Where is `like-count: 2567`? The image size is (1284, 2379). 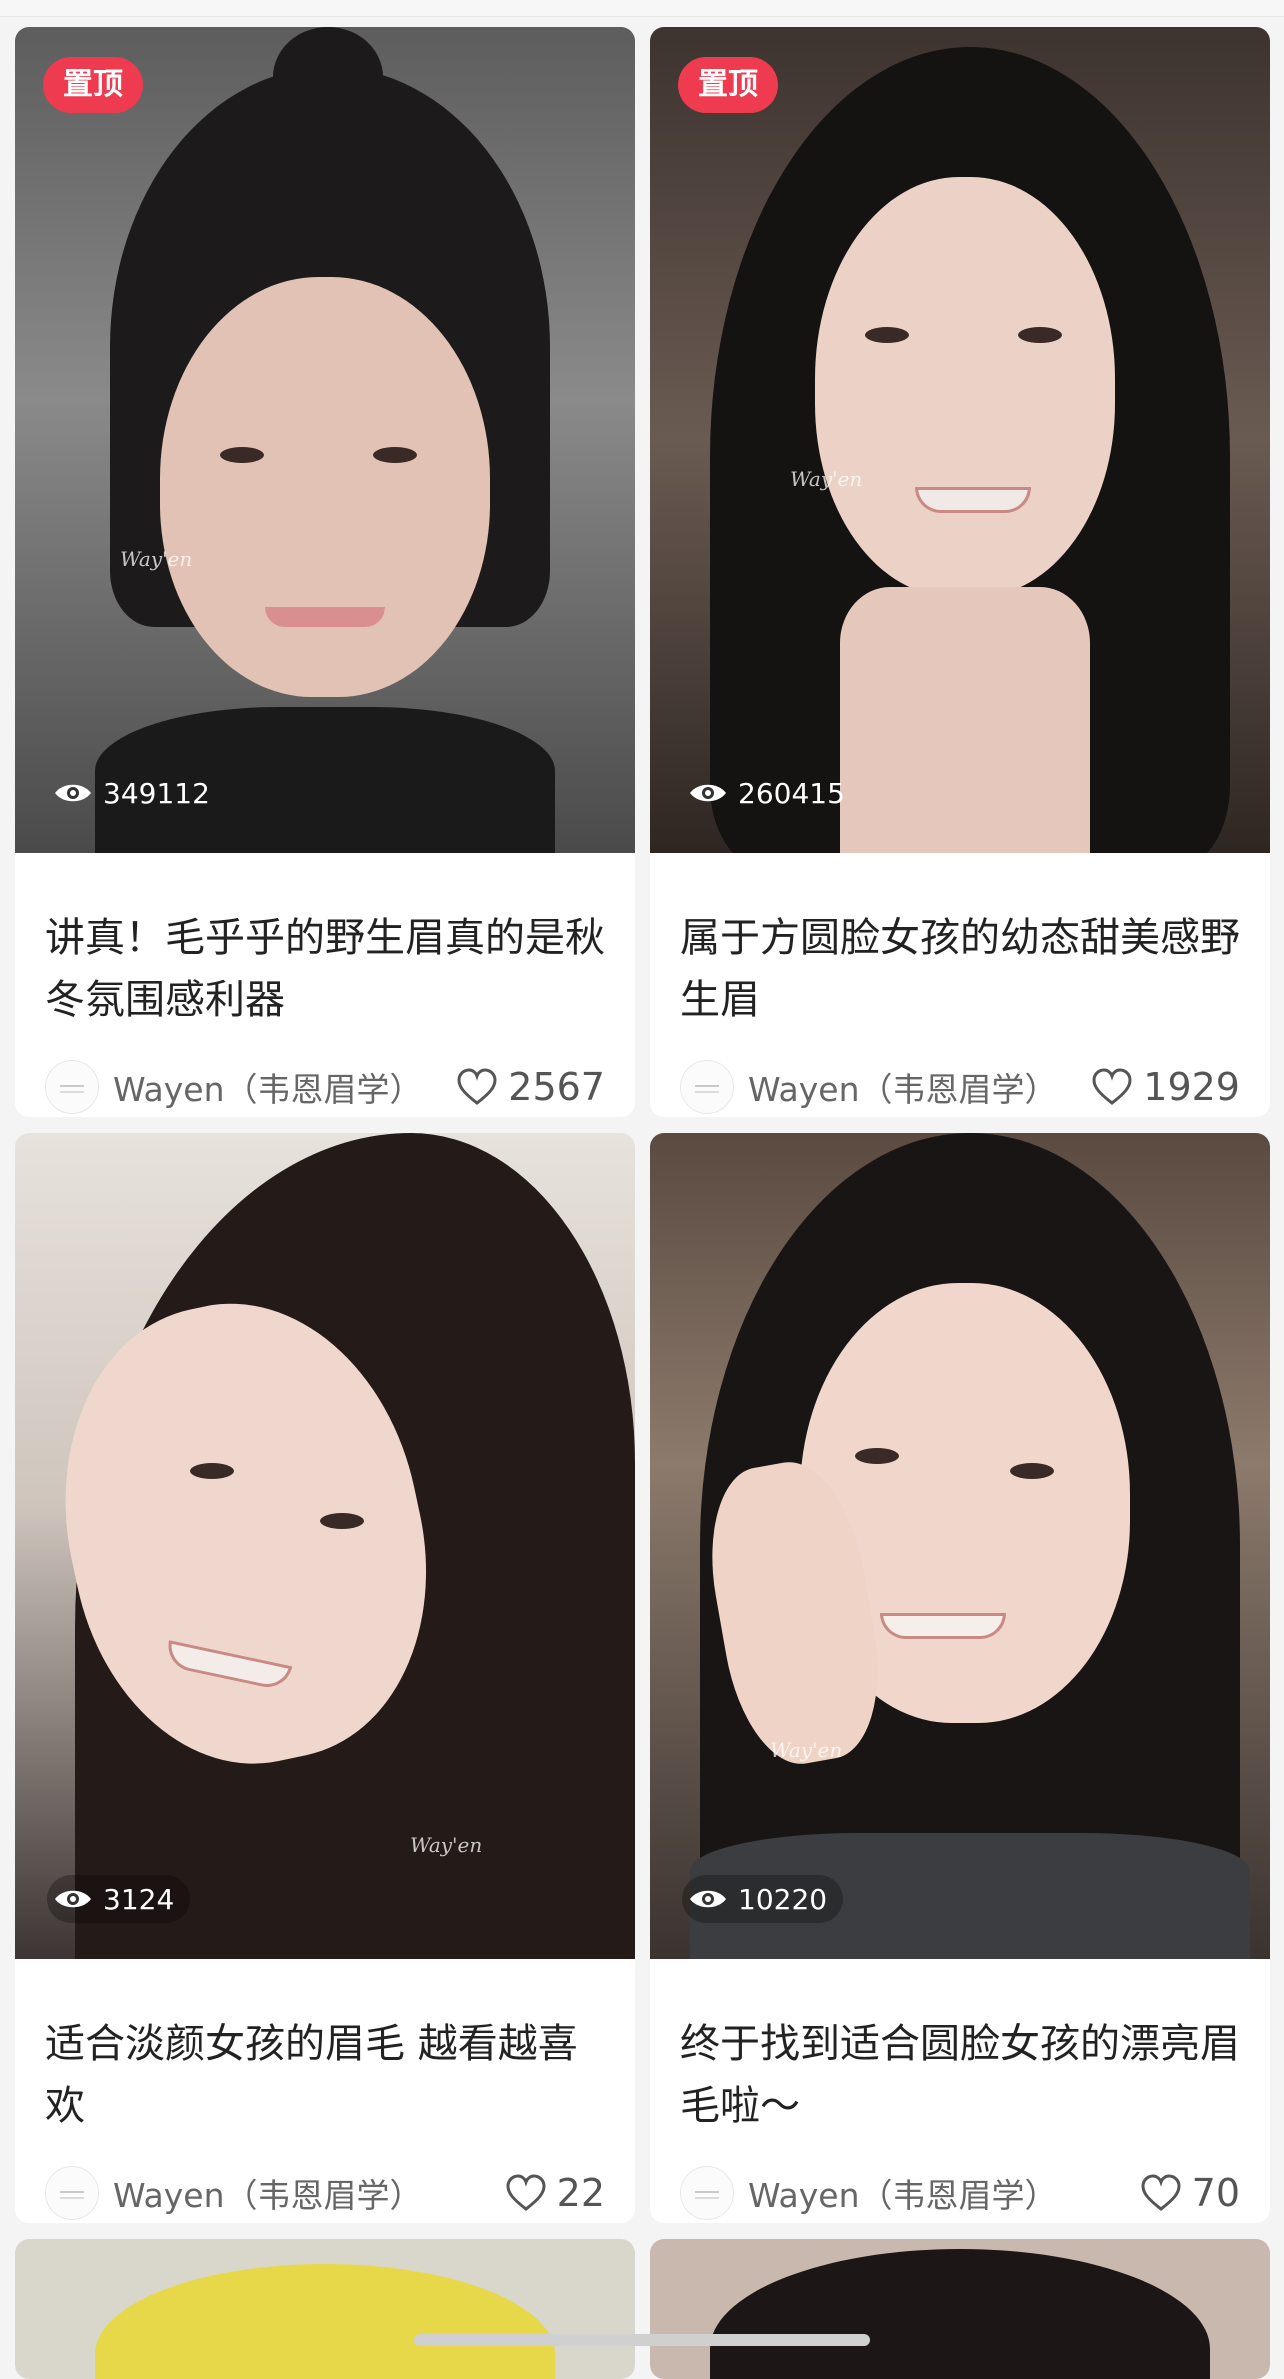
like-count: 2567 is located at coordinates (556, 1087).